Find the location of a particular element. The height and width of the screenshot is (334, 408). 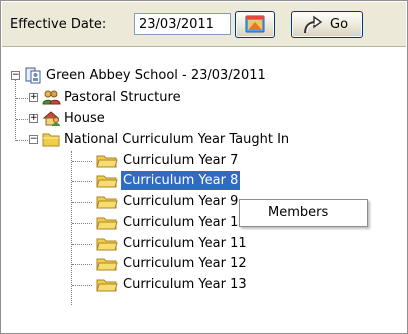

tree-node-root: − Green Abbey School - 23/03/2011 is located at coordinates (202, 75).